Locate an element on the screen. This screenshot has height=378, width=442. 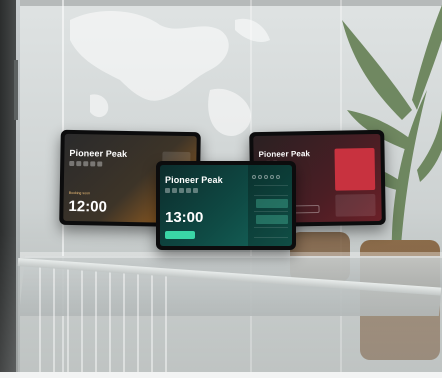
calendar-panel is located at coordinates (270, 205).